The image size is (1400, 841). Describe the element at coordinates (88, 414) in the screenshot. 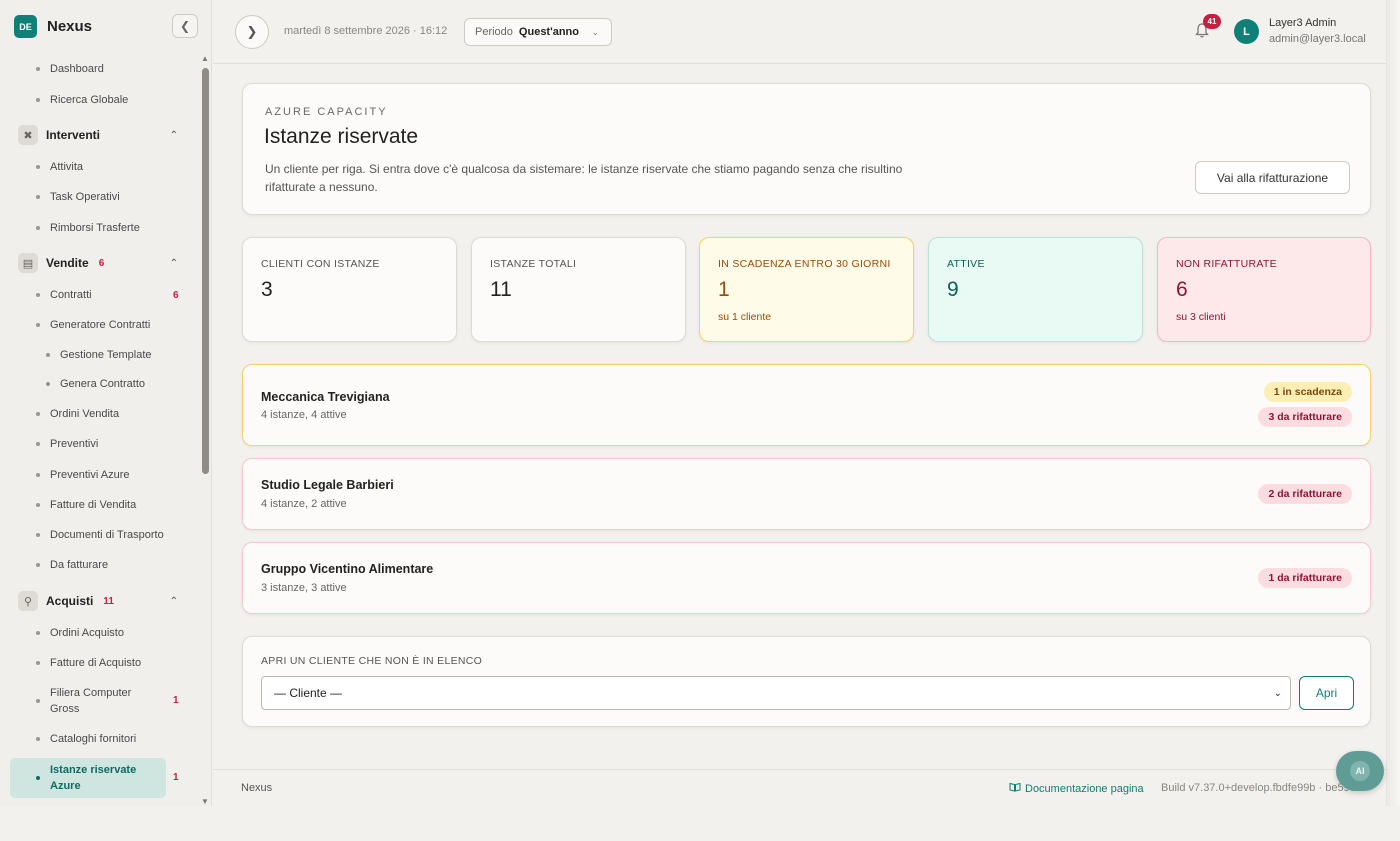

I see `sidebar-item-ordini-vendita: Ordini Vendita` at that location.